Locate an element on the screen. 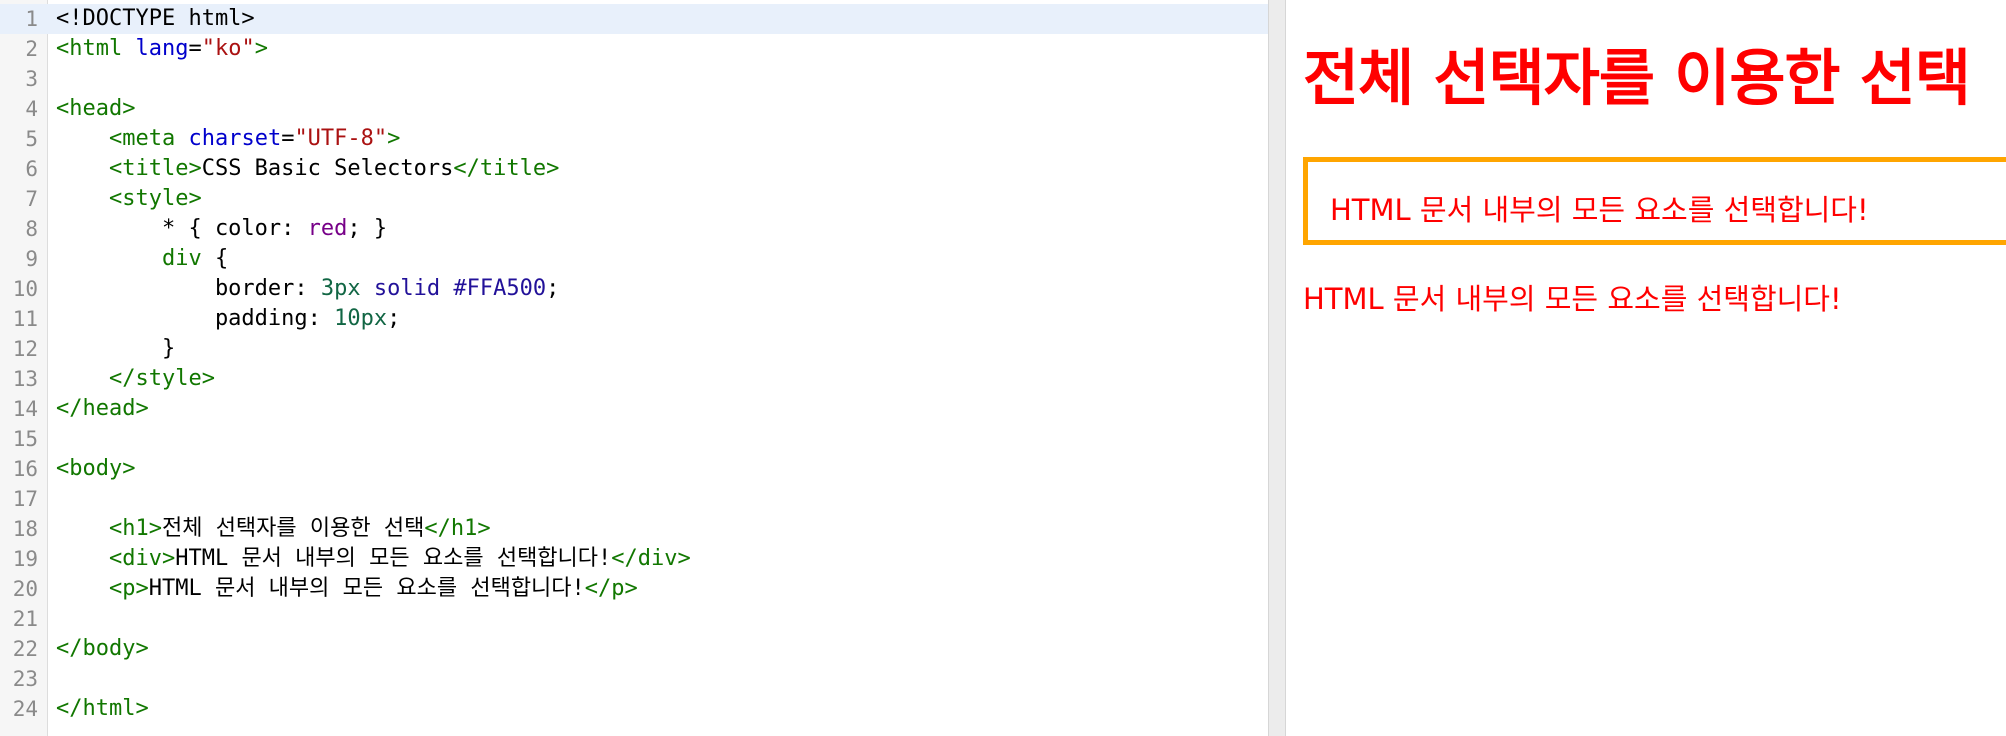 The image size is (2006, 736). code-line: 10 border: 3px solid #FFA500; is located at coordinates (634, 289).